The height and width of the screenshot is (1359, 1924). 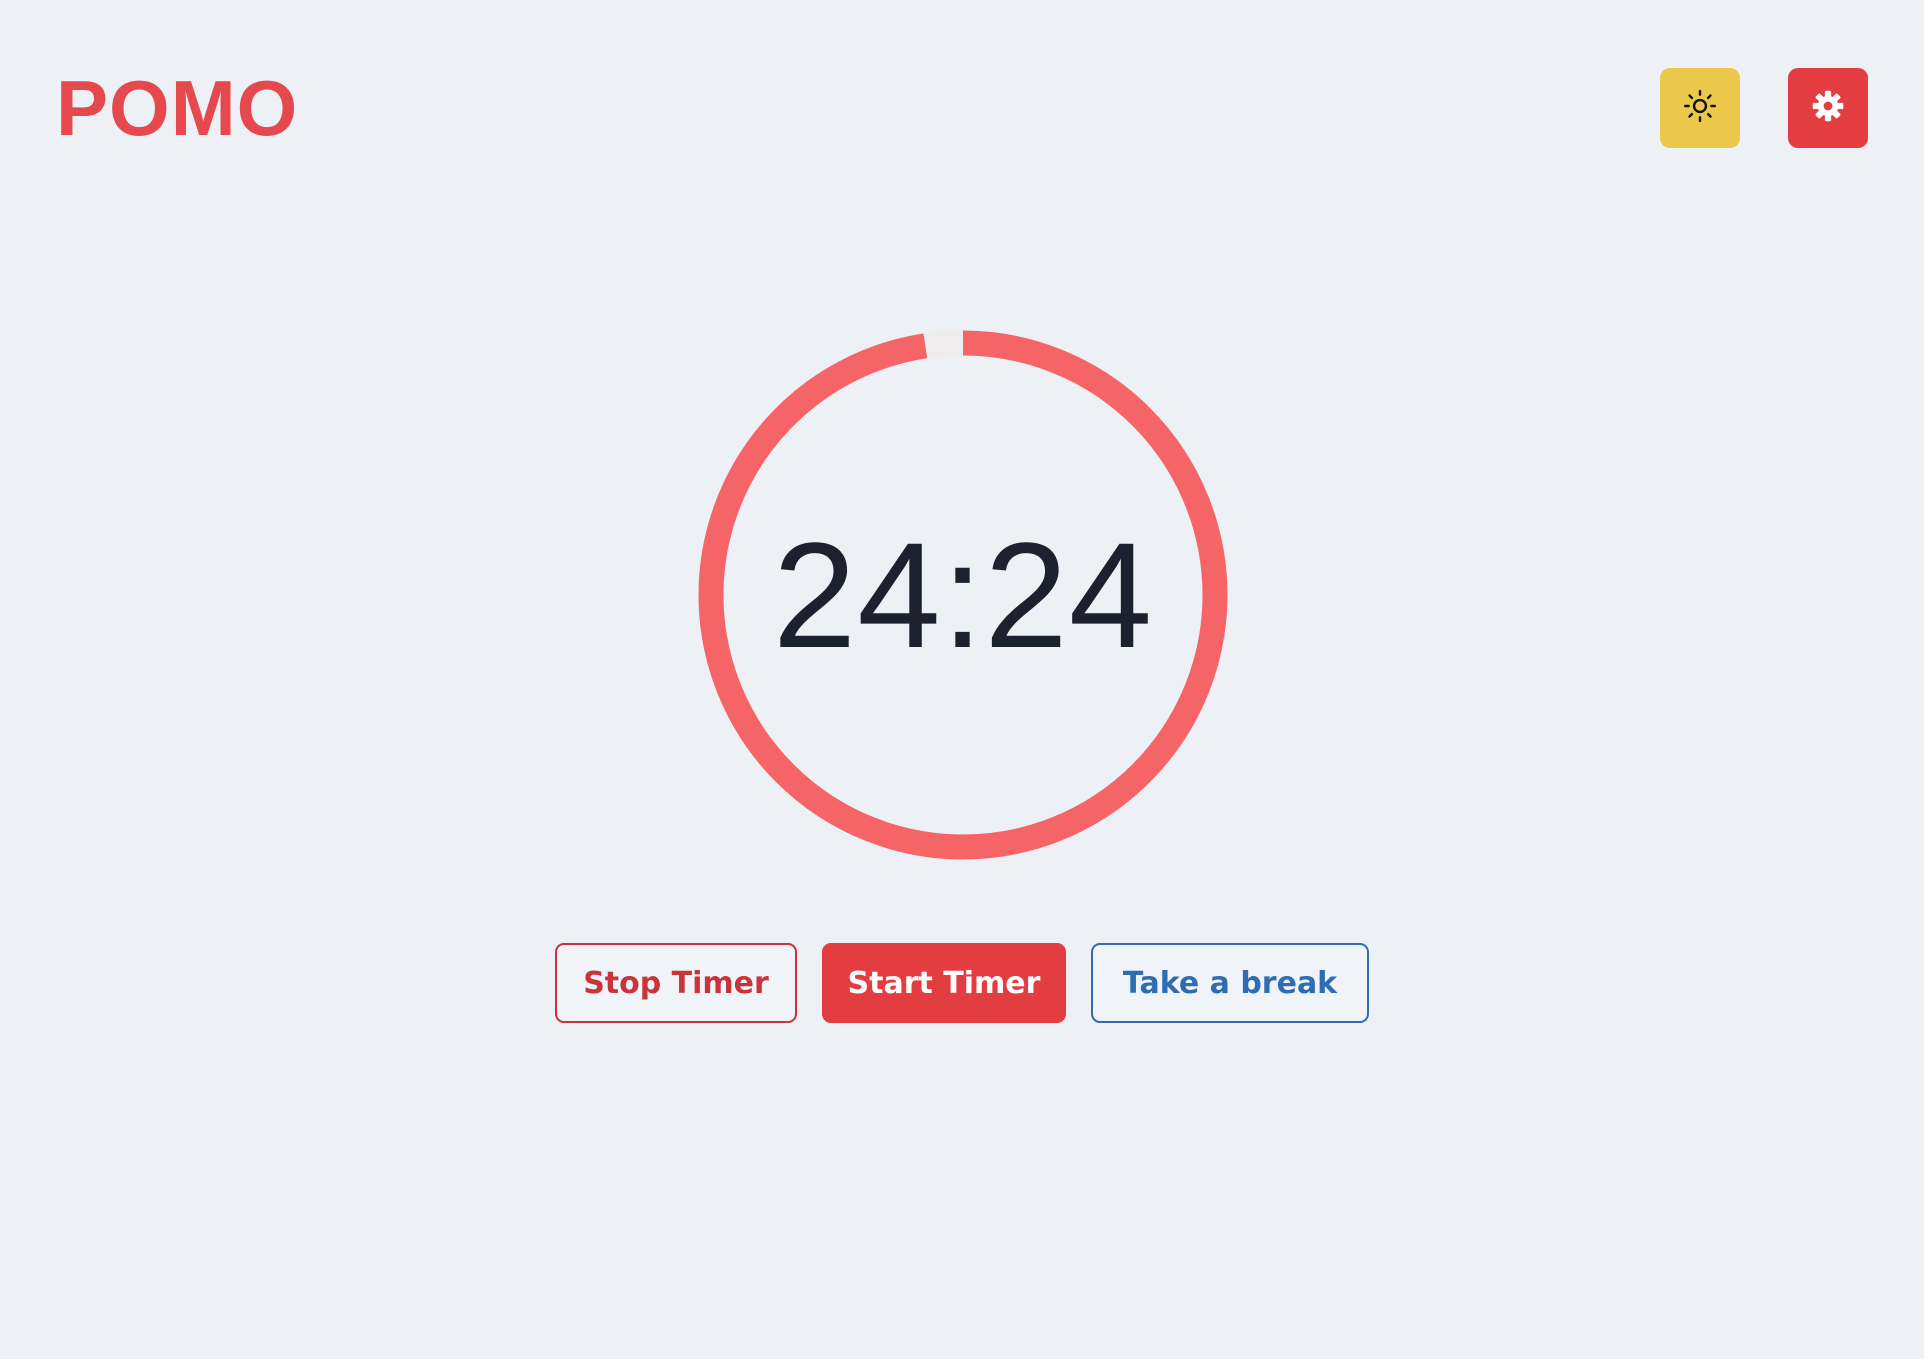 I want to click on settings-button, so click(x=1828, y=108).